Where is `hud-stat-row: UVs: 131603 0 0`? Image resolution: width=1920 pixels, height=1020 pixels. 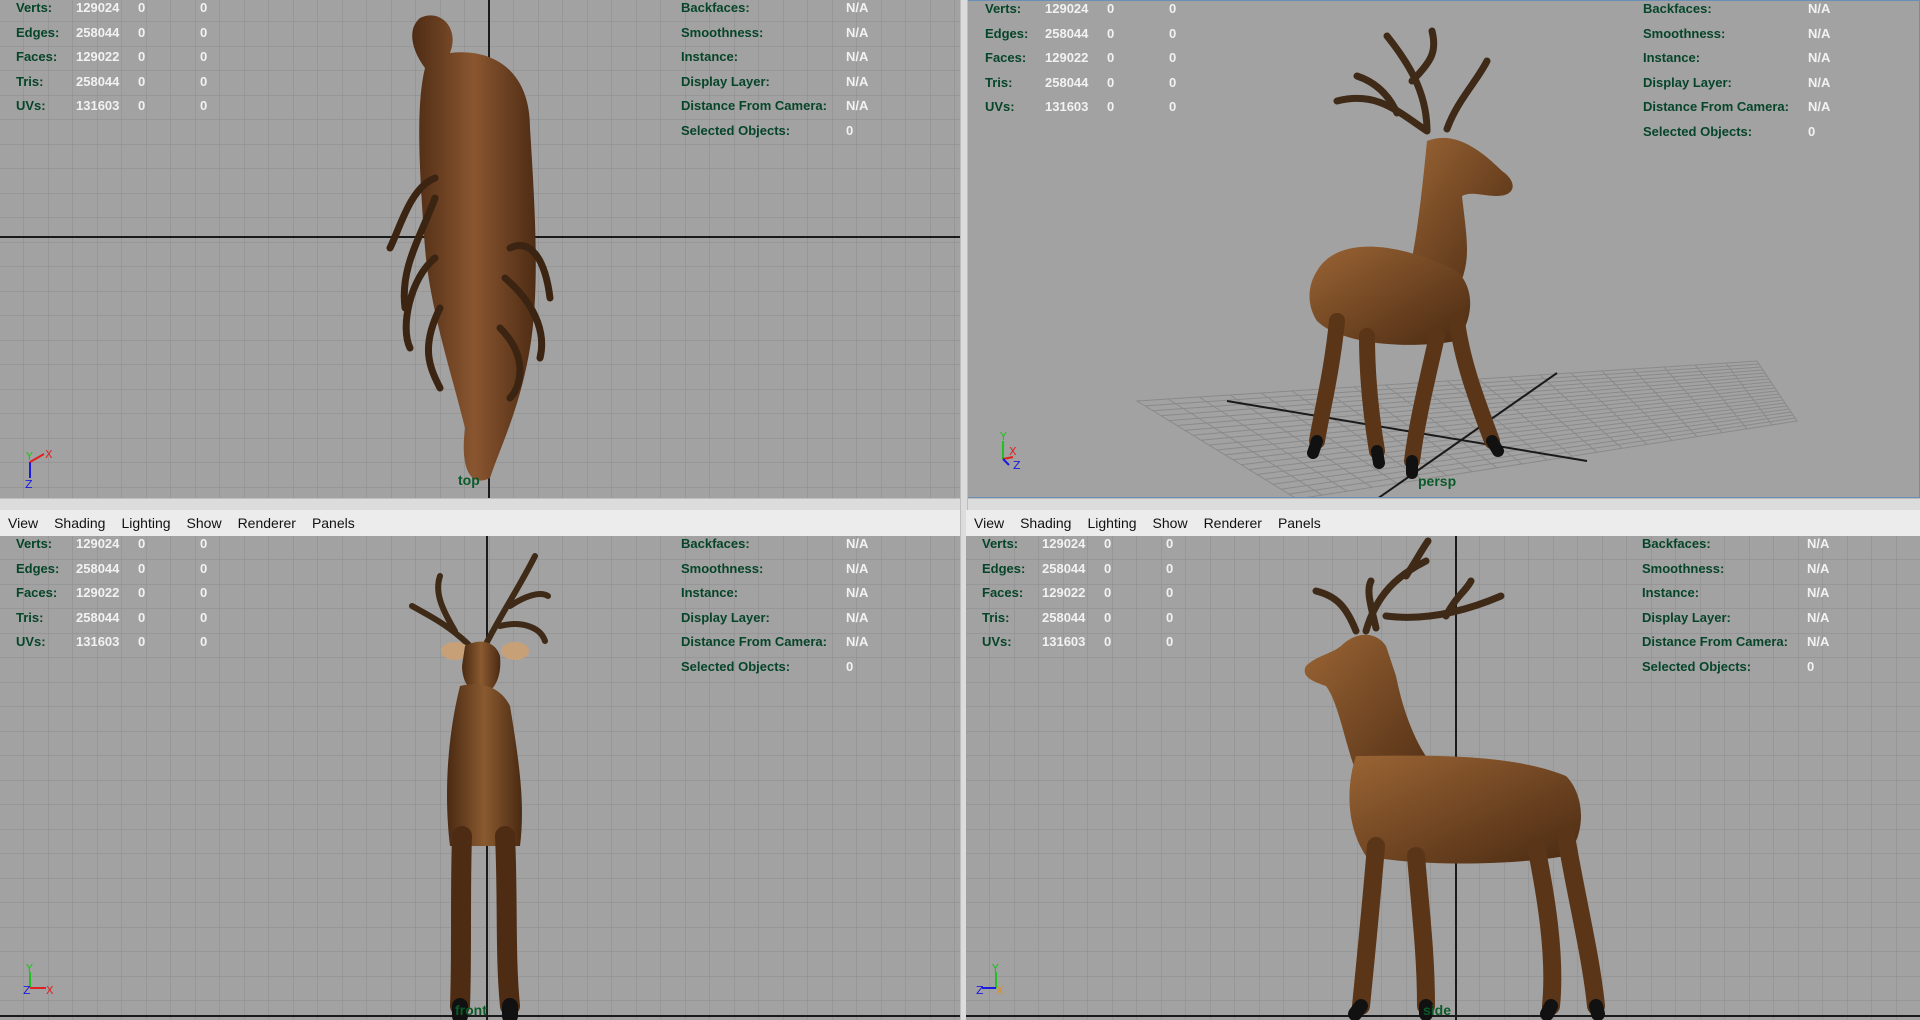 hud-stat-row: UVs: 131603 0 0 is located at coordinates (115, 106).